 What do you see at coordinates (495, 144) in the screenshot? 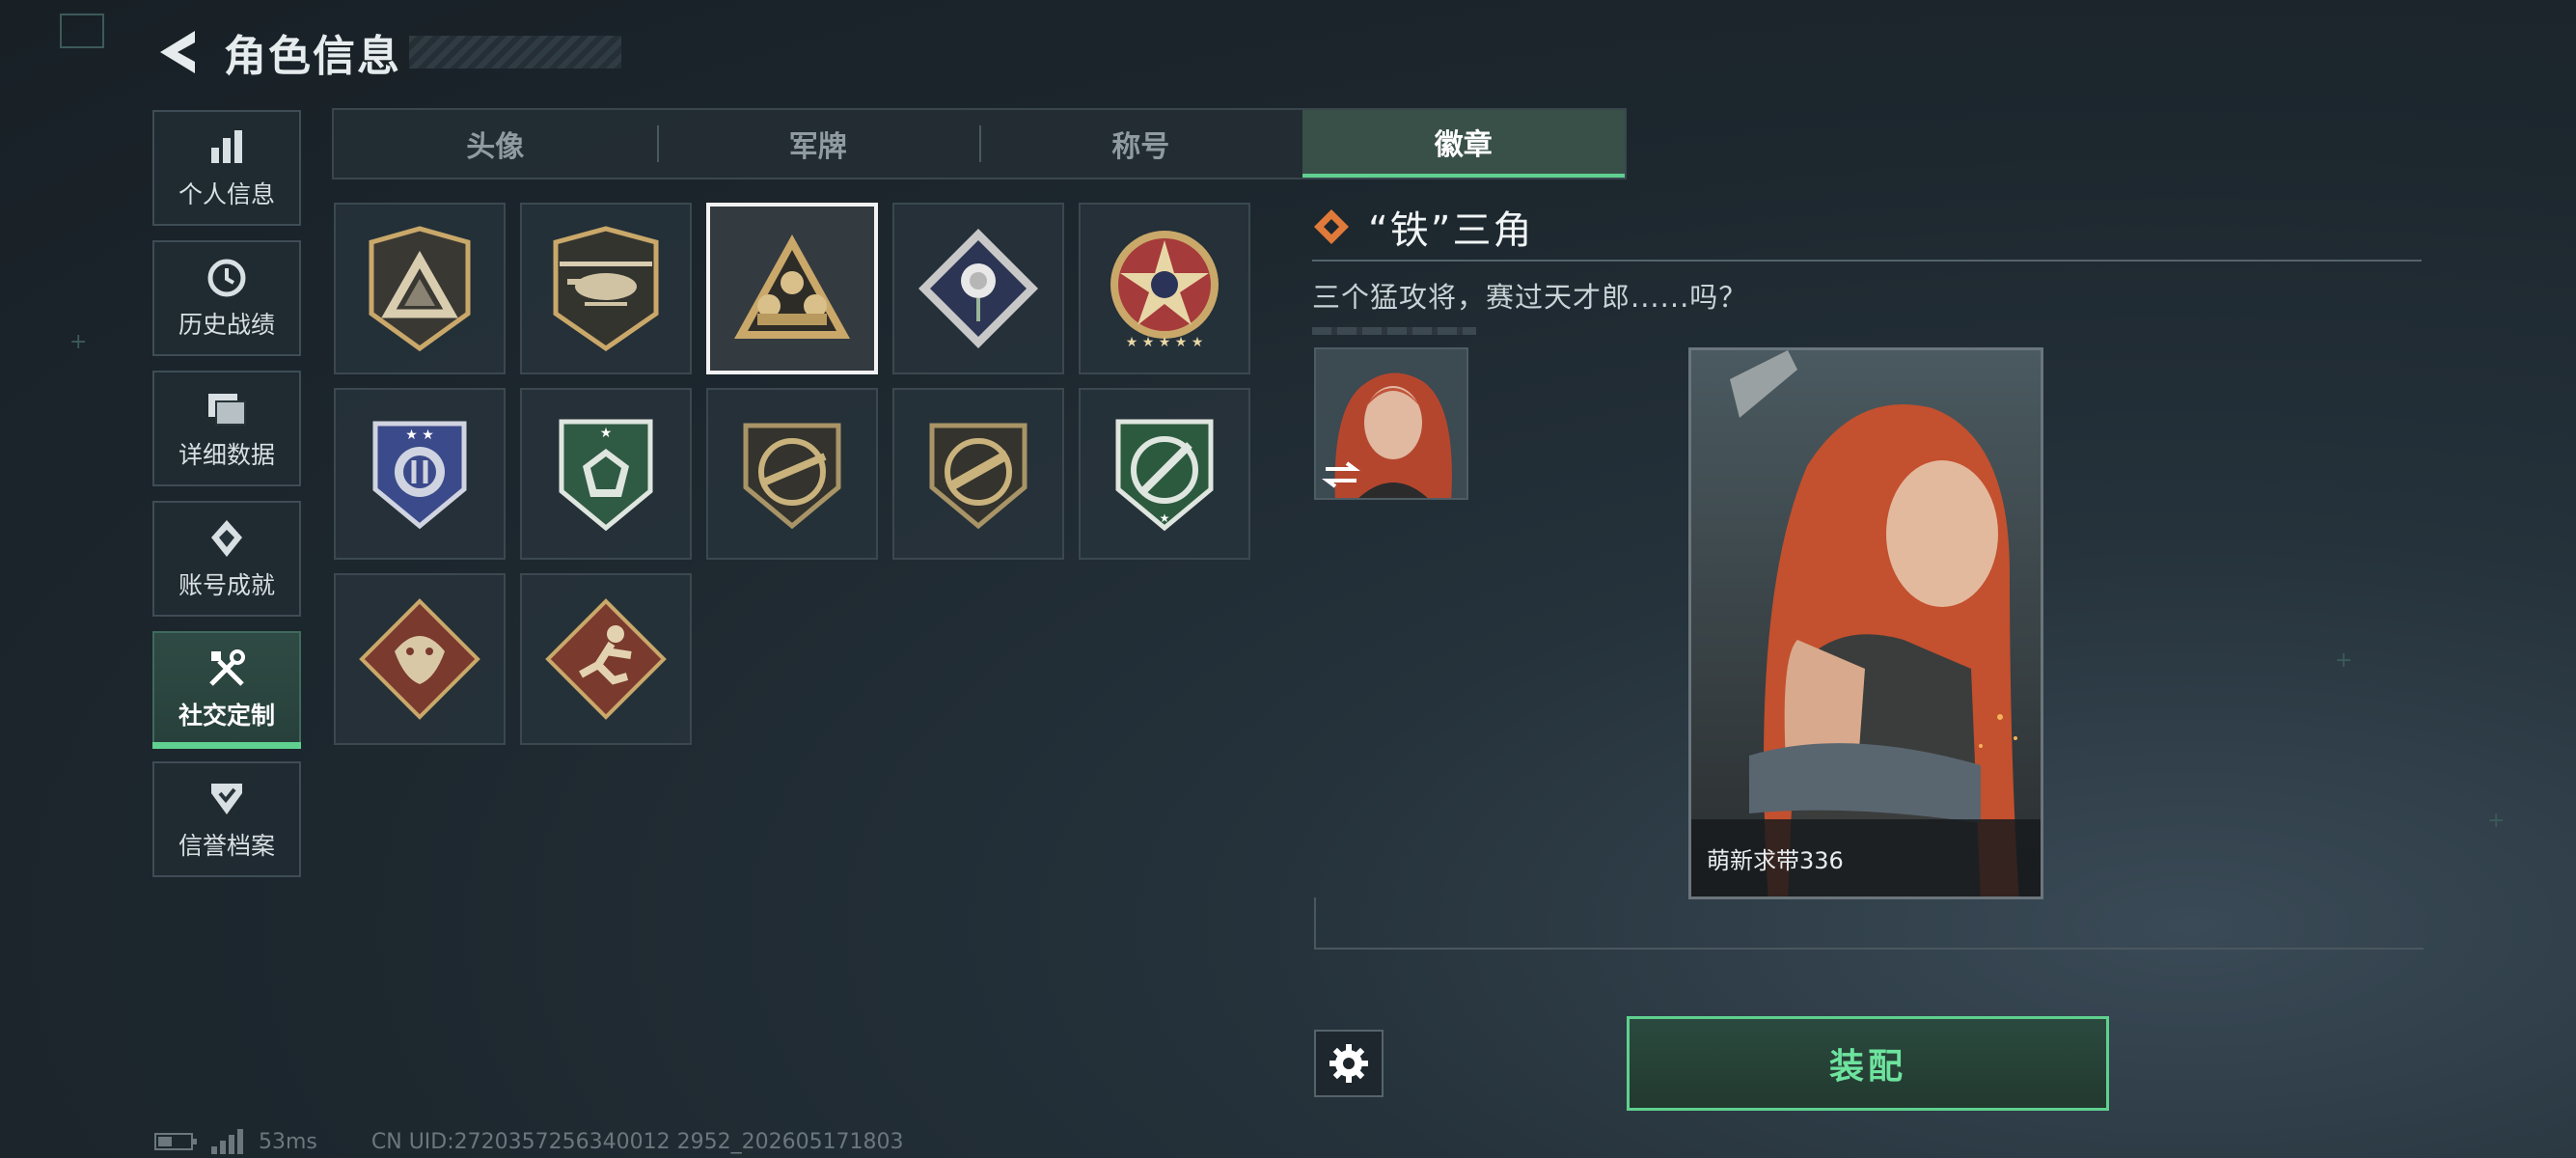
I see `tab-avatar: 头像` at bounding box center [495, 144].